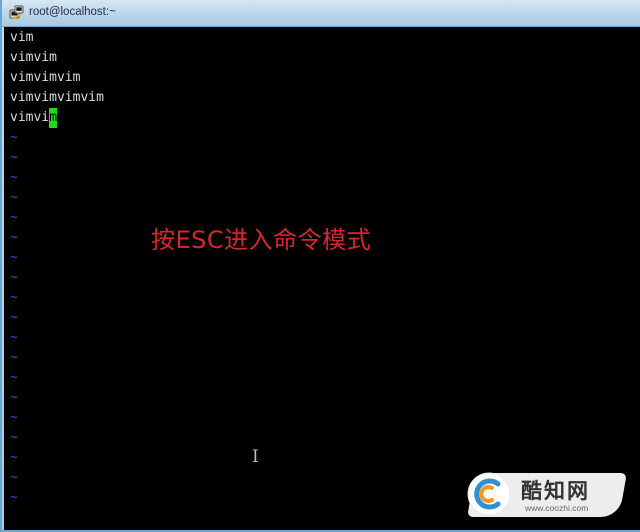 The height and width of the screenshot is (532, 640). What do you see at coordinates (57, 97) in the screenshot?
I see `editor-line: vimvimvimvim` at bounding box center [57, 97].